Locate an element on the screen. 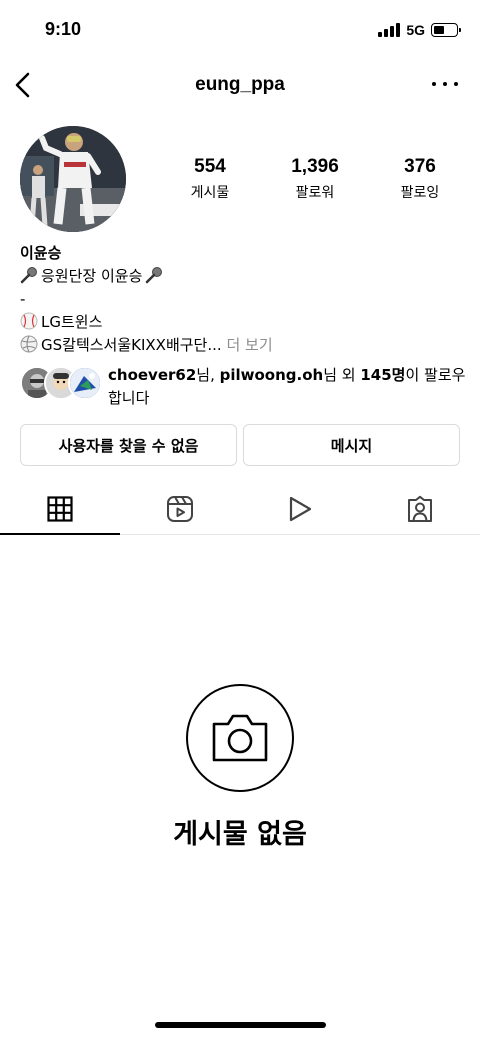 The height and width of the screenshot is (1039, 480). following-count: 376 is located at coordinates (420, 166).